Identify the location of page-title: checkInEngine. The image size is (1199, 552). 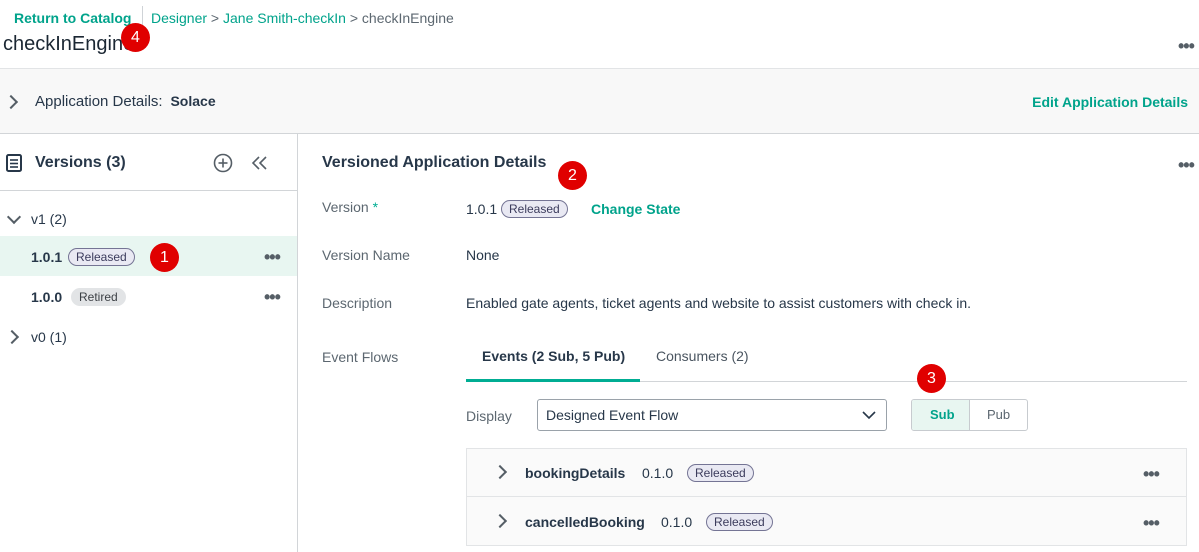
(69, 44).